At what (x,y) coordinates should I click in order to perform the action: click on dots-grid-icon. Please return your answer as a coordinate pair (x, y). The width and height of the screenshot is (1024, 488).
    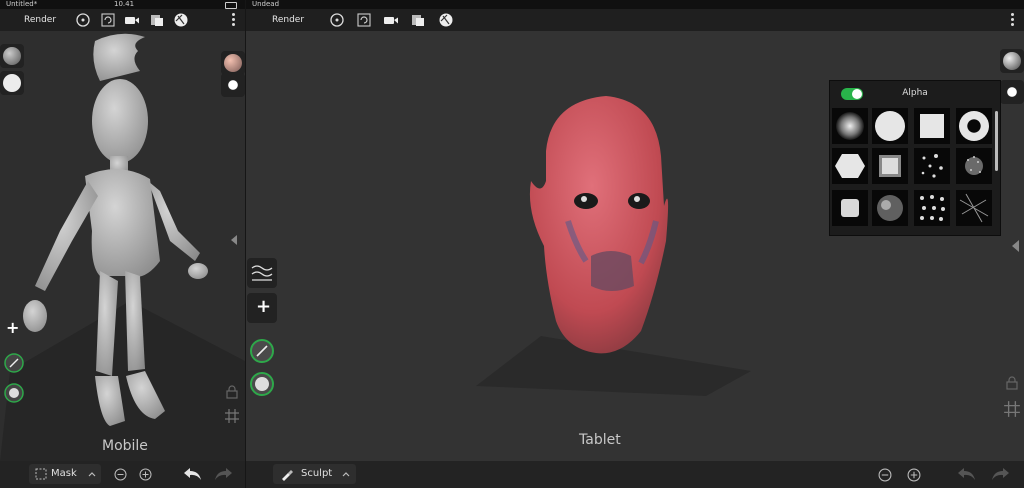
    Looking at the image, I should click on (932, 208).